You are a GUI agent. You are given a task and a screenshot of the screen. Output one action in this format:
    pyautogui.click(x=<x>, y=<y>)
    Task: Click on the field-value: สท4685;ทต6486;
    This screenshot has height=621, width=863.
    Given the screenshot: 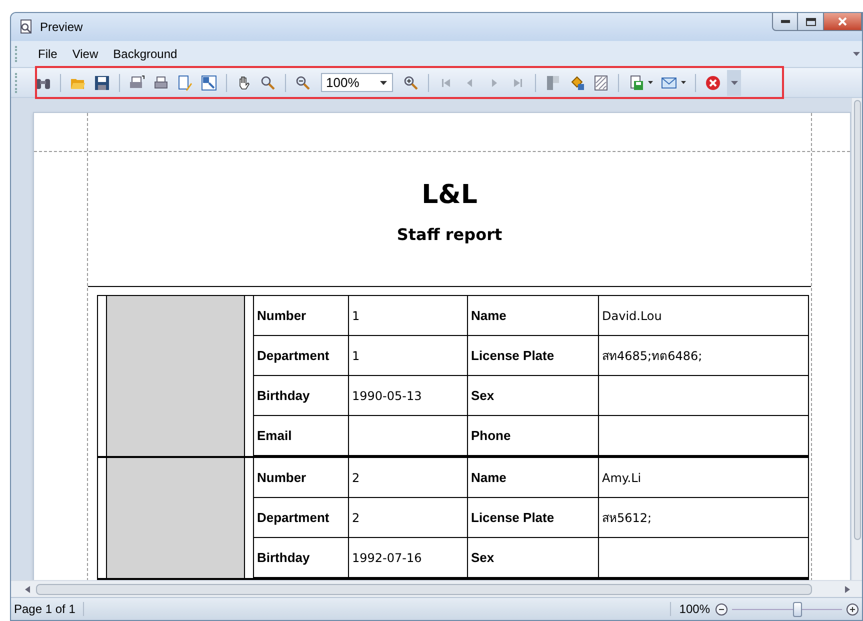 What is the action you would take?
    pyautogui.click(x=652, y=356)
    